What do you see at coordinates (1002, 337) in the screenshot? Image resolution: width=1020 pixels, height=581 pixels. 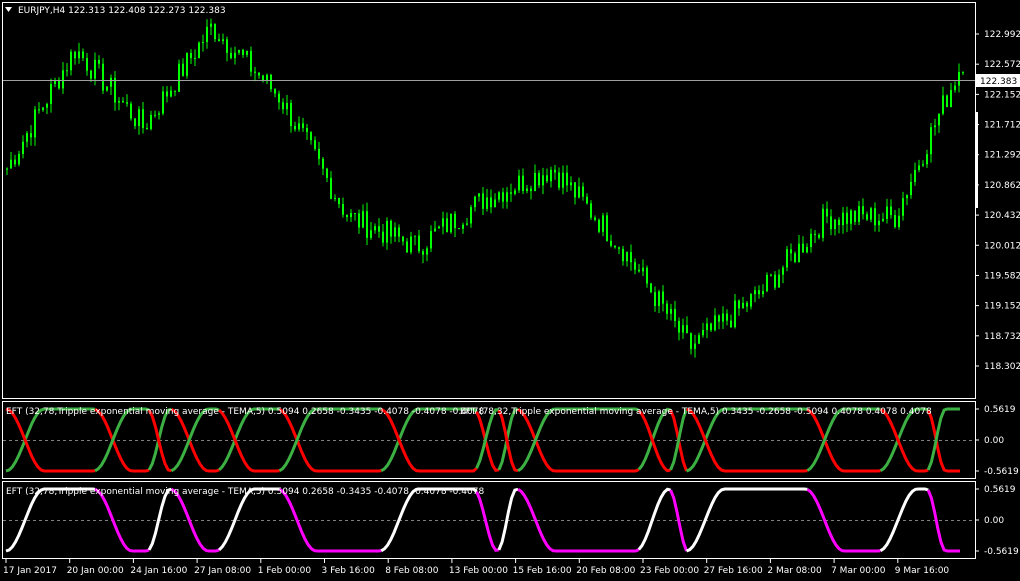 I see `price-tick-label: 118.732` at bounding box center [1002, 337].